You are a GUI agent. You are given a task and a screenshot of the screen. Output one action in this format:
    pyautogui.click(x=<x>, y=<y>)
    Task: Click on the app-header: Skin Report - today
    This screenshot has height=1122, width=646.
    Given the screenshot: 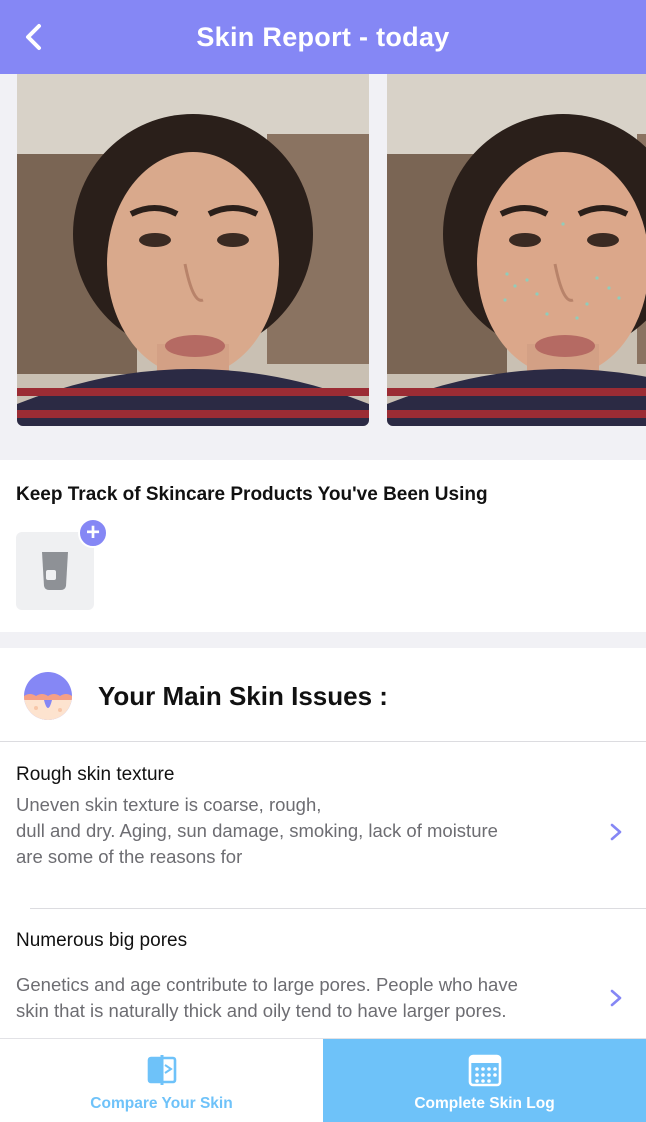 What is the action you would take?
    pyautogui.click(x=323, y=37)
    